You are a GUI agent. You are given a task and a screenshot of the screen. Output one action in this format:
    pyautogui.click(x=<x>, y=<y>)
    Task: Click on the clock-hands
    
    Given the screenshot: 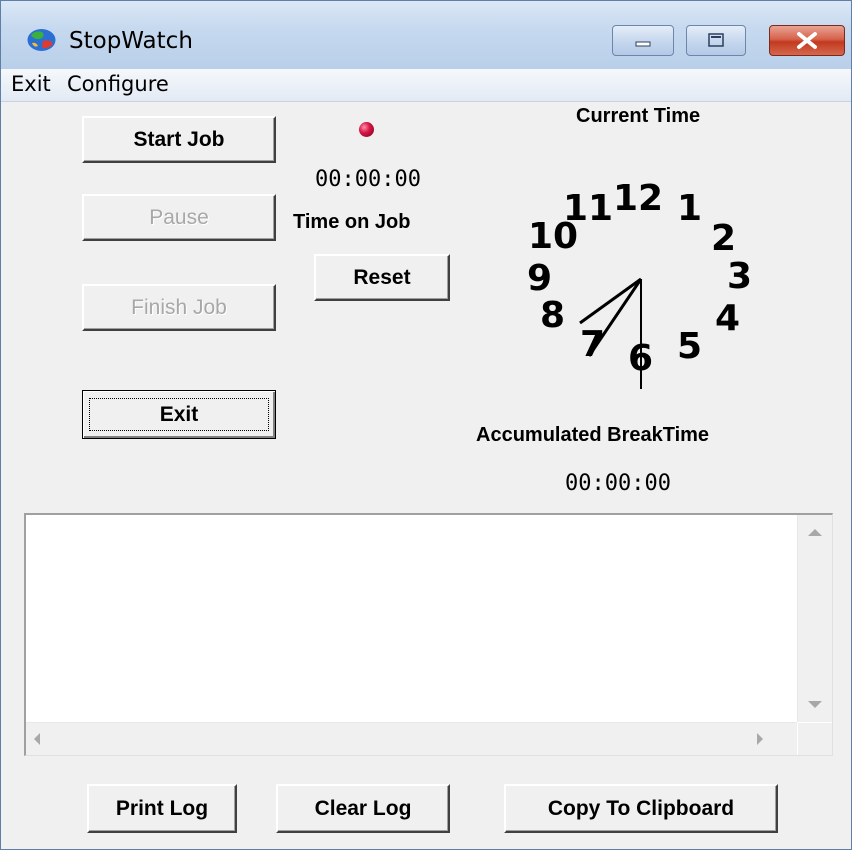 What is the action you would take?
    pyautogui.click(x=611, y=333)
    